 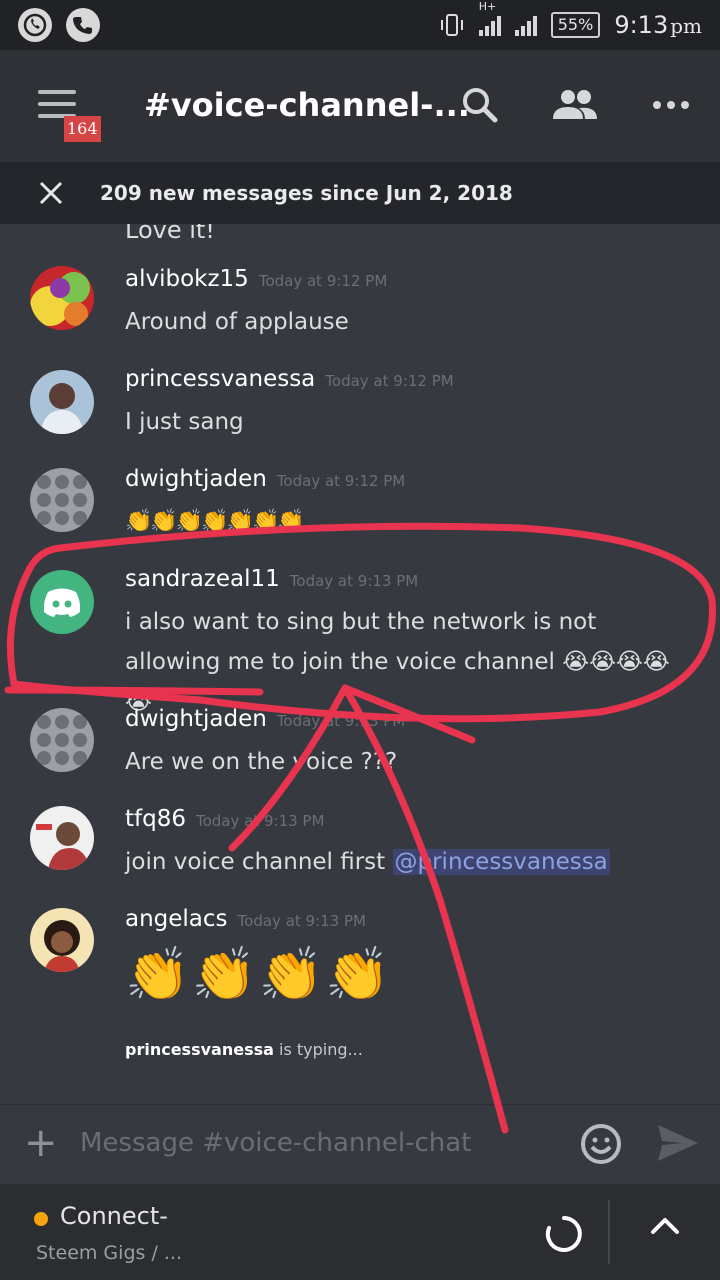 I want to click on message-text: Around of applause, so click(x=237, y=322).